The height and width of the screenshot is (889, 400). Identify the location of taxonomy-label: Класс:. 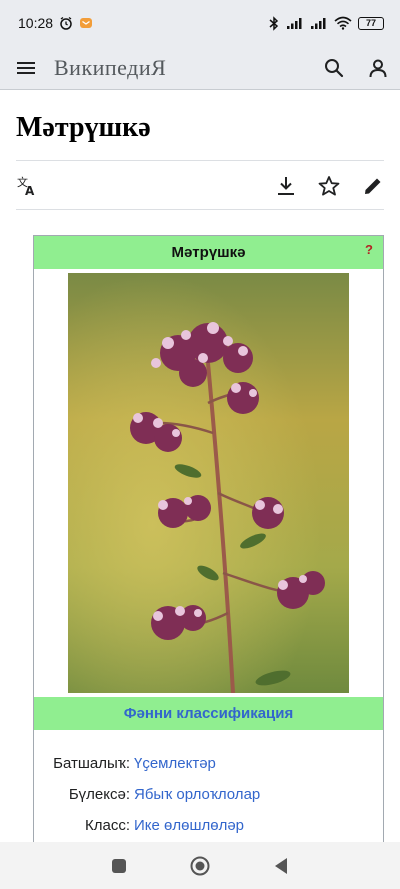
(107, 825).